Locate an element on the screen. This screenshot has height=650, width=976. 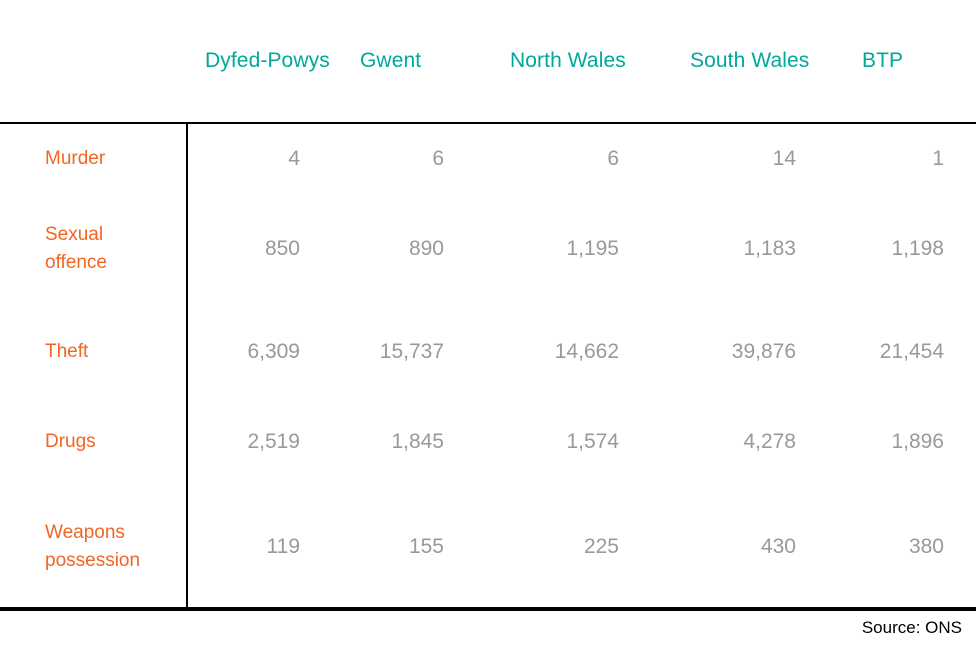
table-corner-cell is located at coordinates (93, 62).